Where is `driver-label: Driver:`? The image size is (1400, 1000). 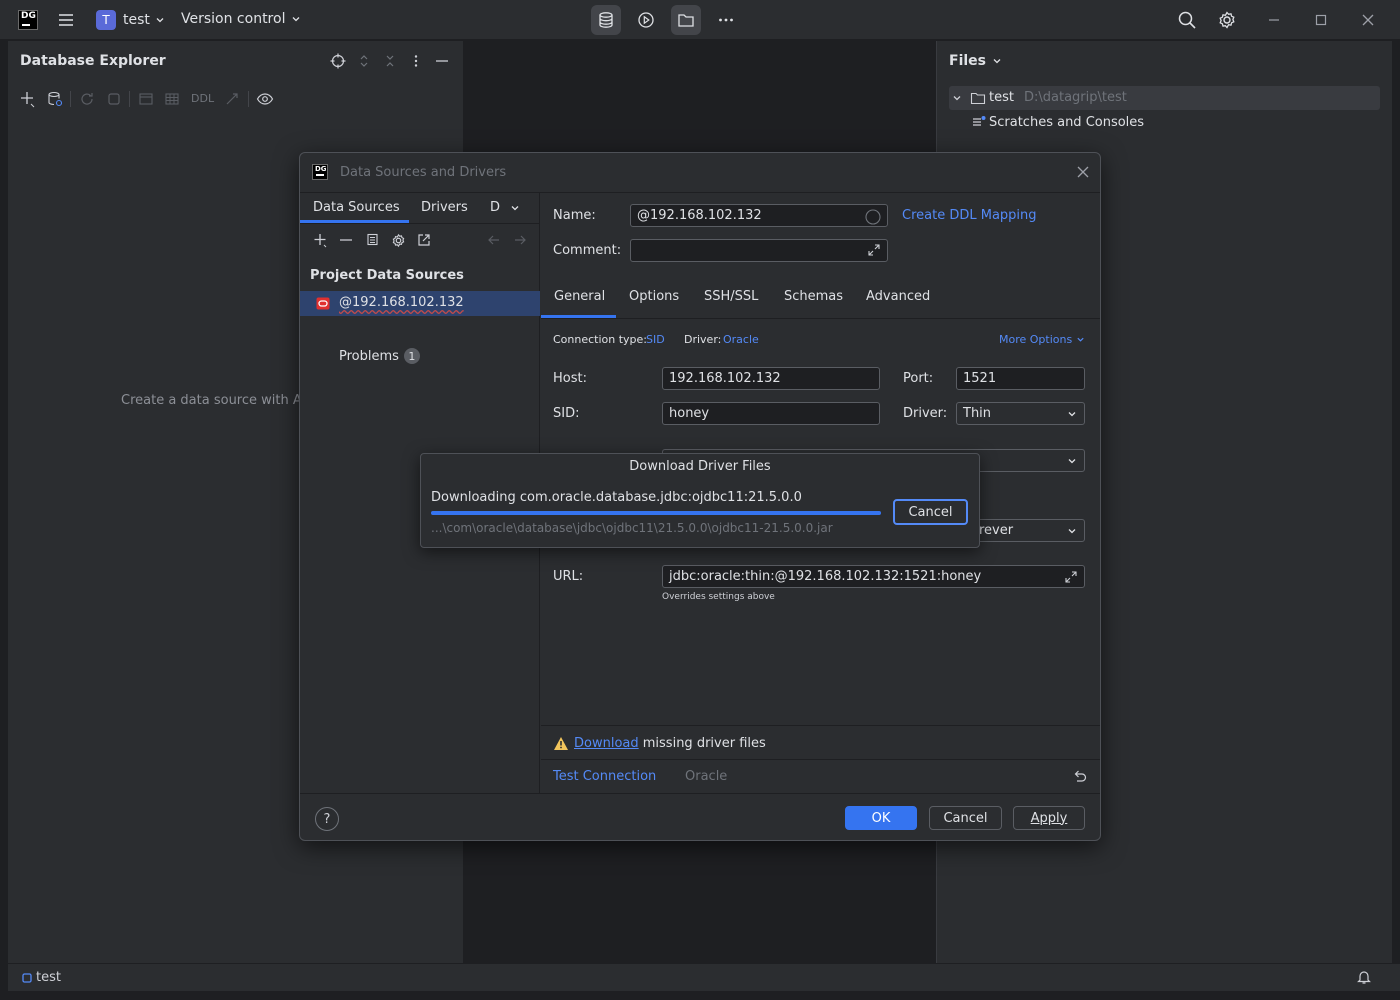 driver-label: Driver: is located at coordinates (925, 413).